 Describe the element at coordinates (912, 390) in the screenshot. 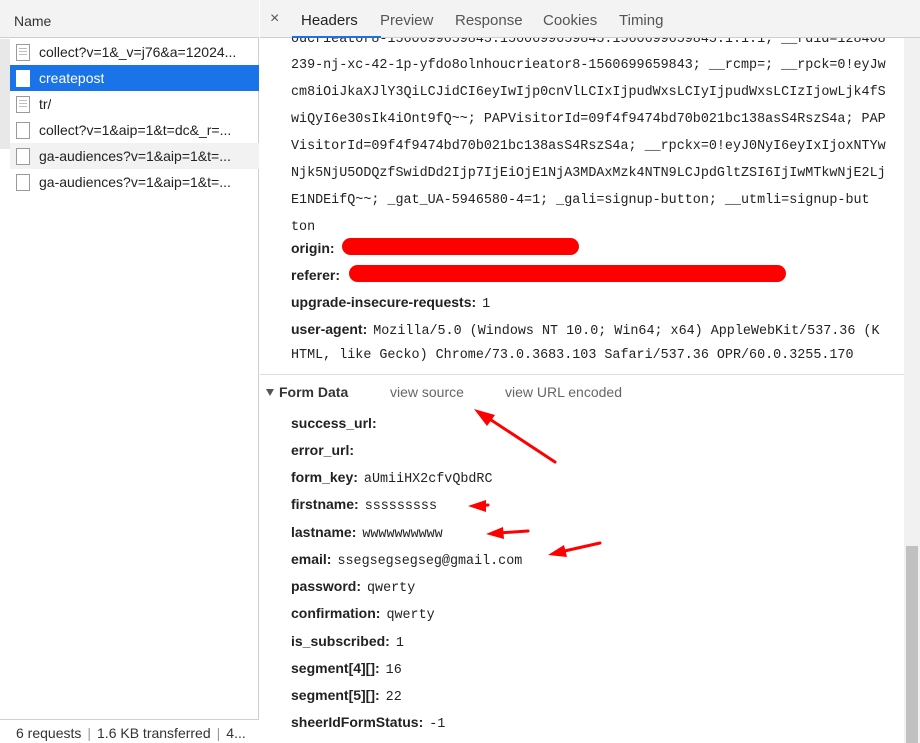

I see `details-scrollbar` at that location.